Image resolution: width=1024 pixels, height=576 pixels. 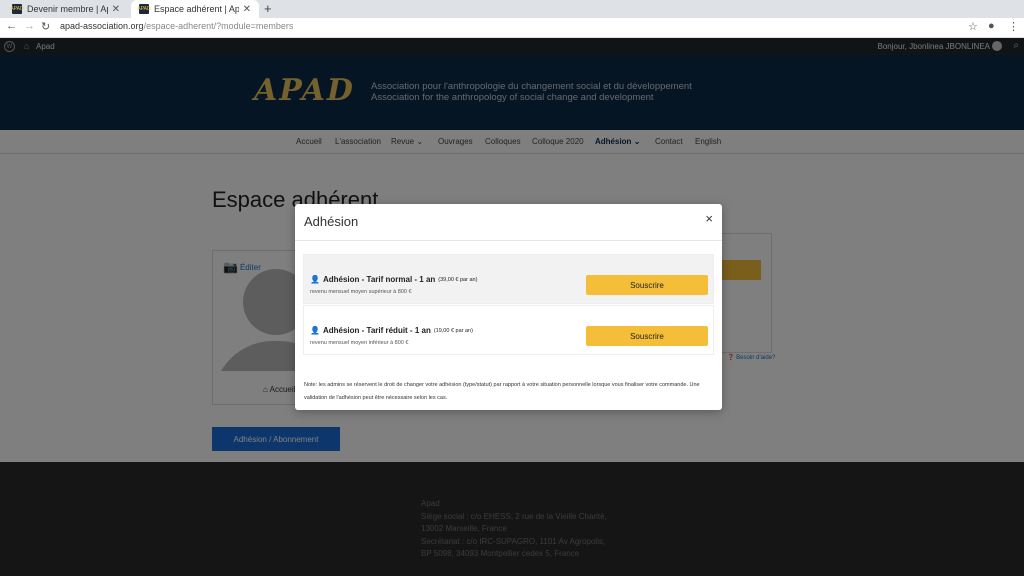 I want to click on browser-tab-espace-adherent: APAD Espace adhérent | Apad ✕, so click(x=195, y=9).